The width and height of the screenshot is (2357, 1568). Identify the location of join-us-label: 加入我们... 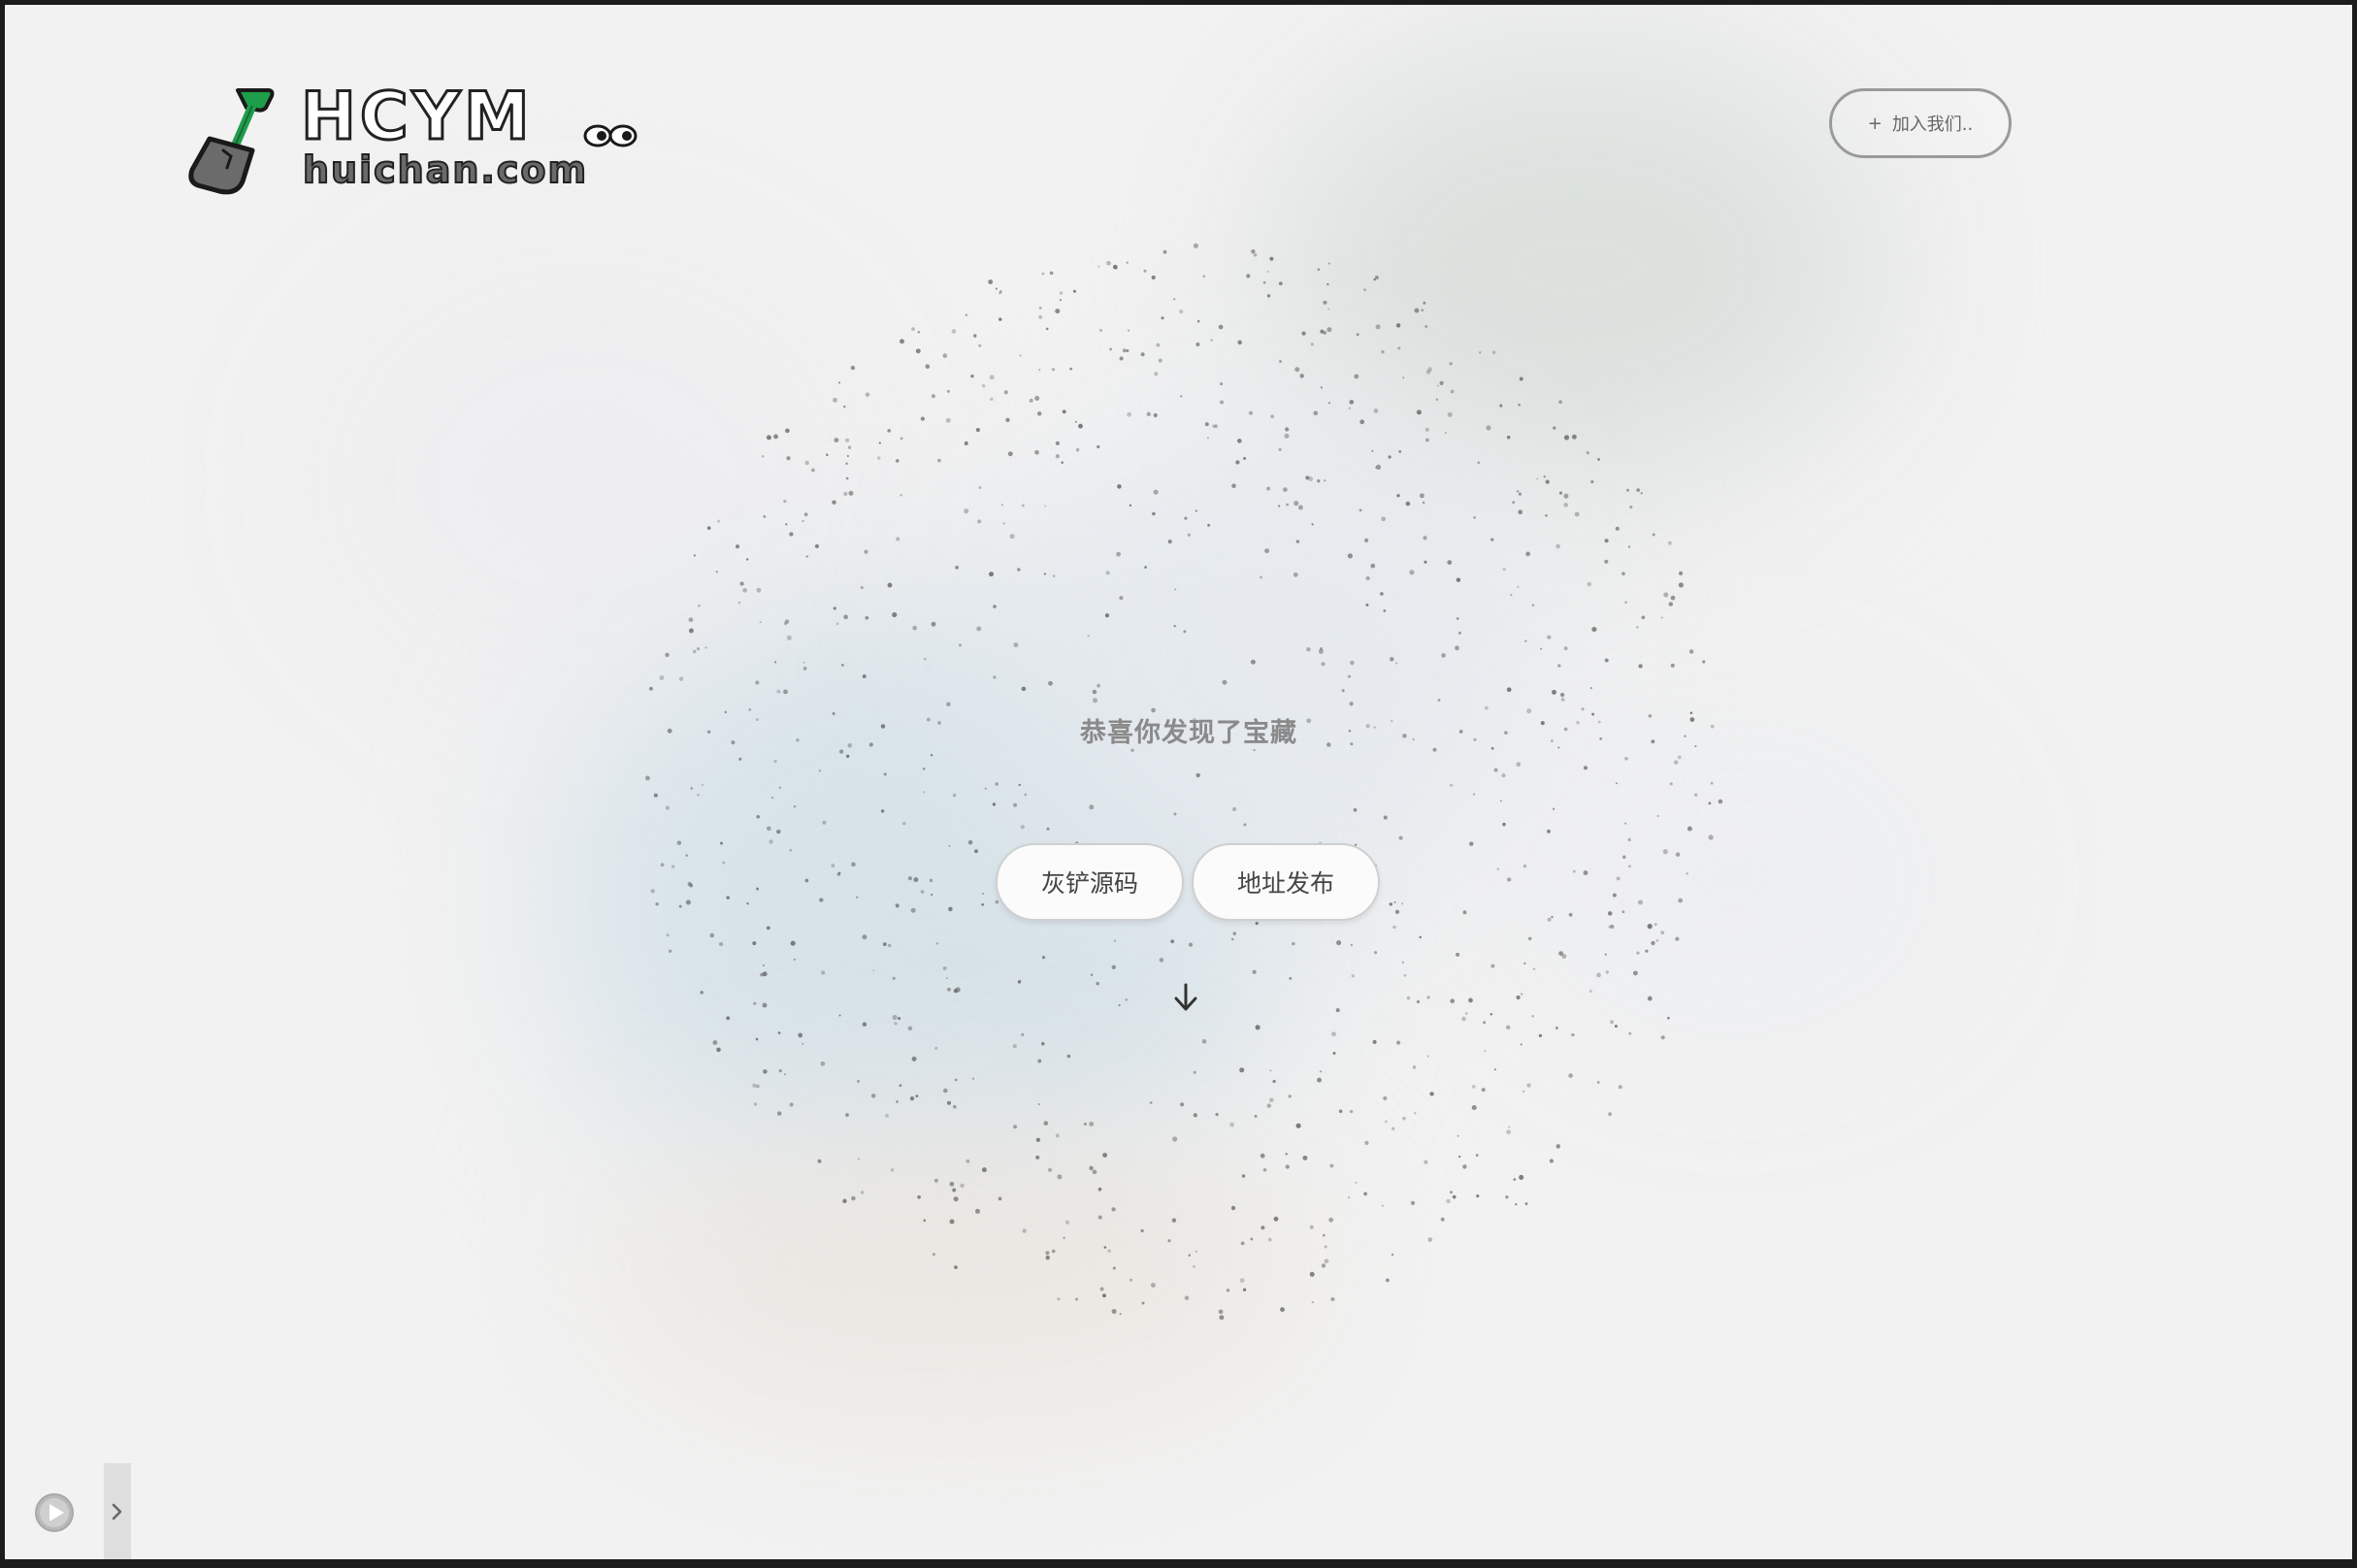
(1932, 124).